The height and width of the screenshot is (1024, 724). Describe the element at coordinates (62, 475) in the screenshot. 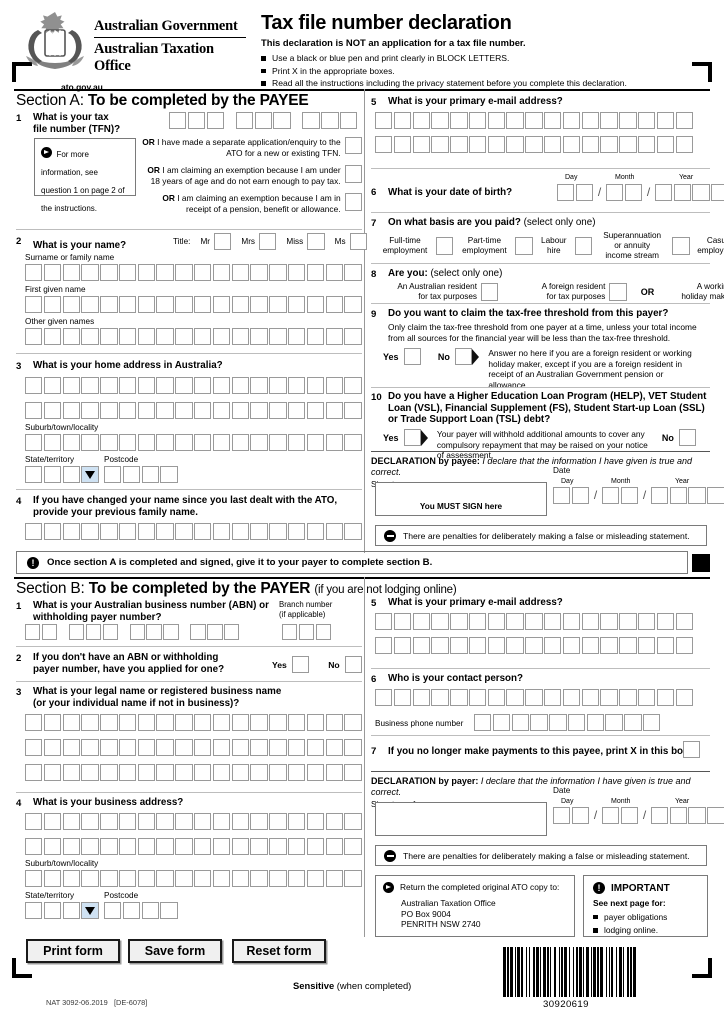

I see `state-input-row` at that location.